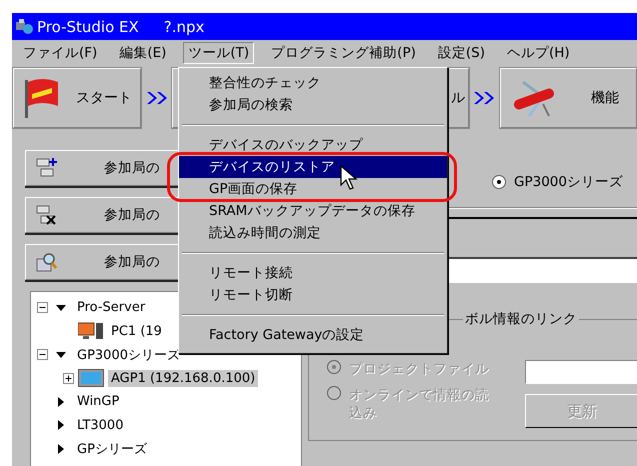 This screenshot has height=466, width=637. I want to click on tree-item: GPシリーズ, so click(112, 448).